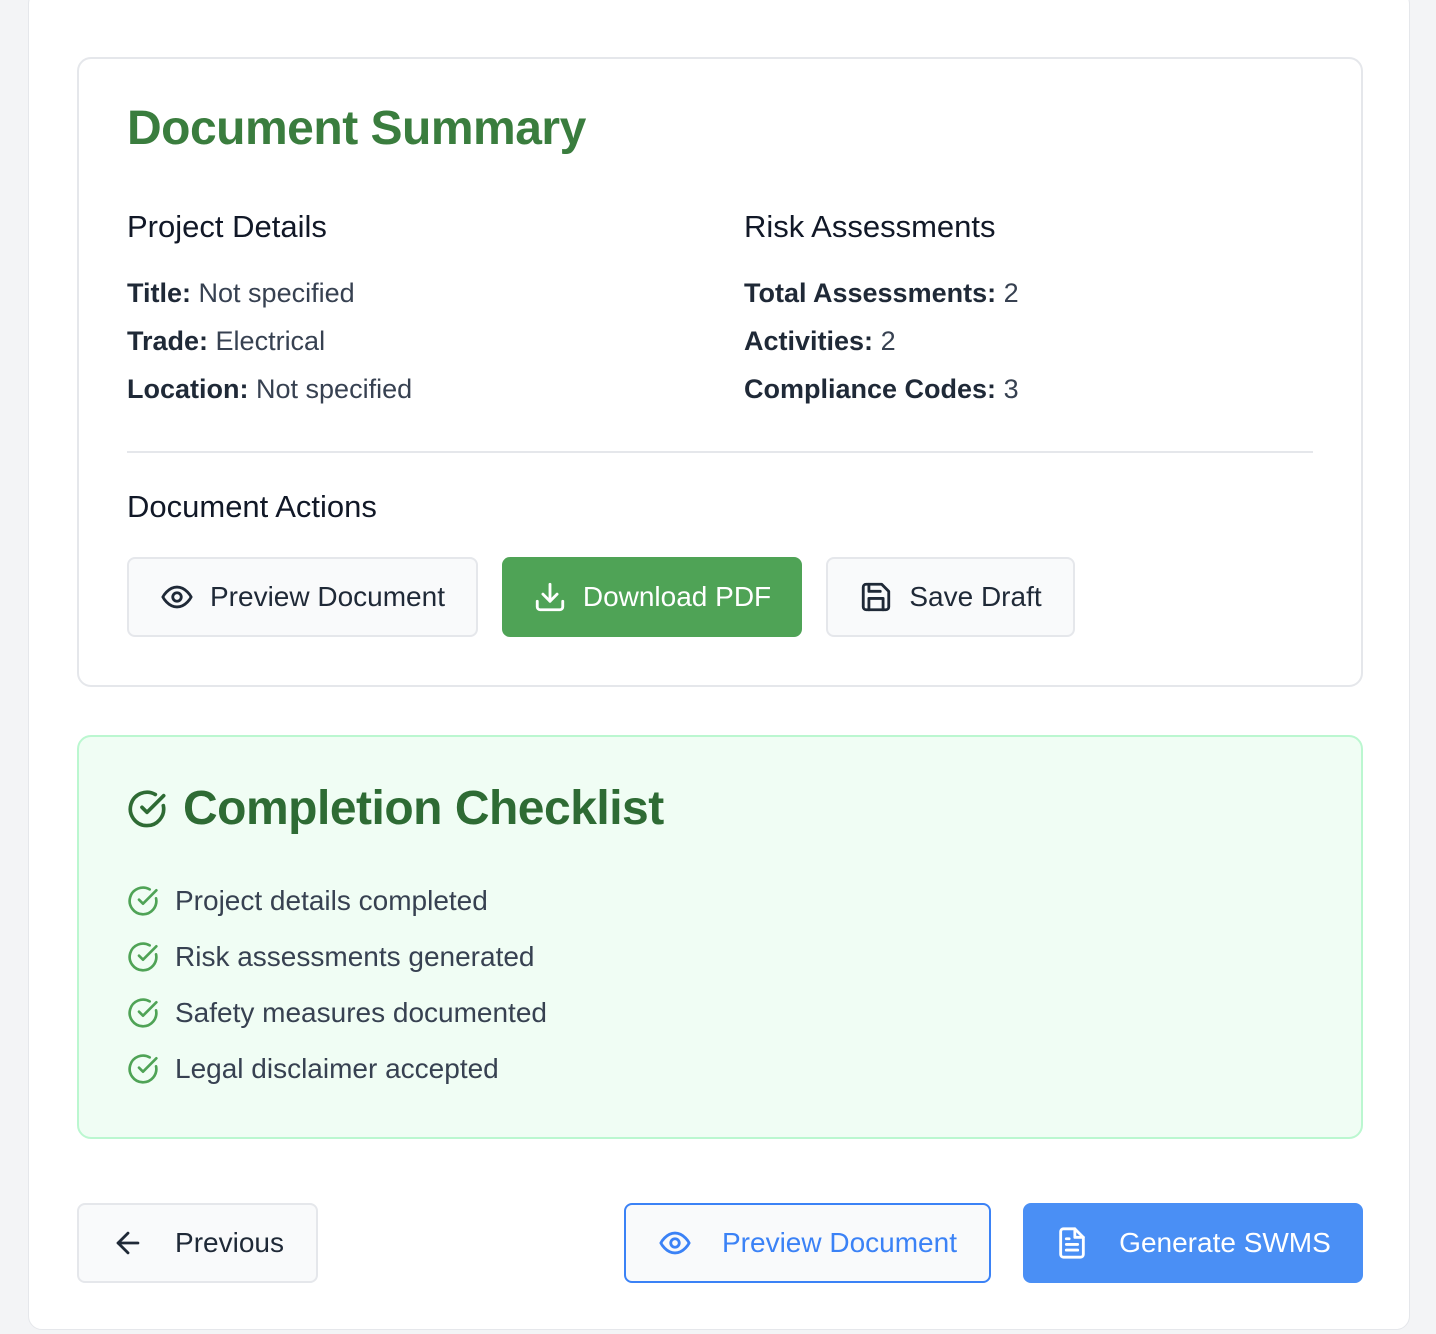 The height and width of the screenshot is (1334, 1436). What do you see at coordinates (361, 1012) in the screenshot?
I see `checklist-item-label: Safety measures documented` at bounding box center [361, 1012].